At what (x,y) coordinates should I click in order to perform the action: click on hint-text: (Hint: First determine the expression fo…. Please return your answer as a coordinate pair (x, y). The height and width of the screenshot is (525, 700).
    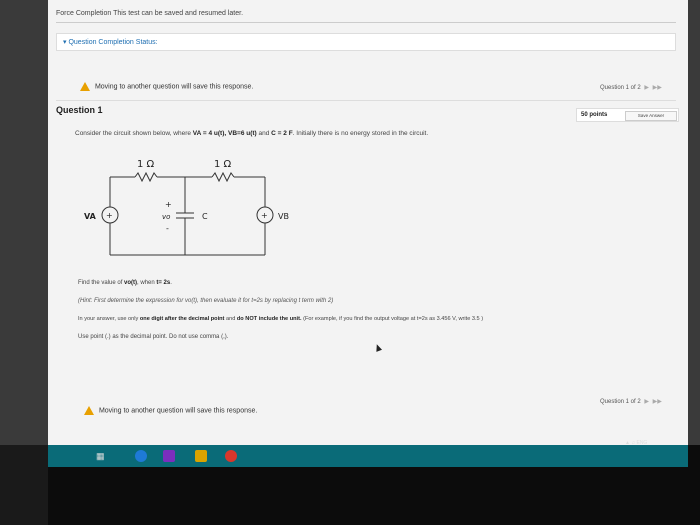
    Looking at the image, I should click on (206, 301).